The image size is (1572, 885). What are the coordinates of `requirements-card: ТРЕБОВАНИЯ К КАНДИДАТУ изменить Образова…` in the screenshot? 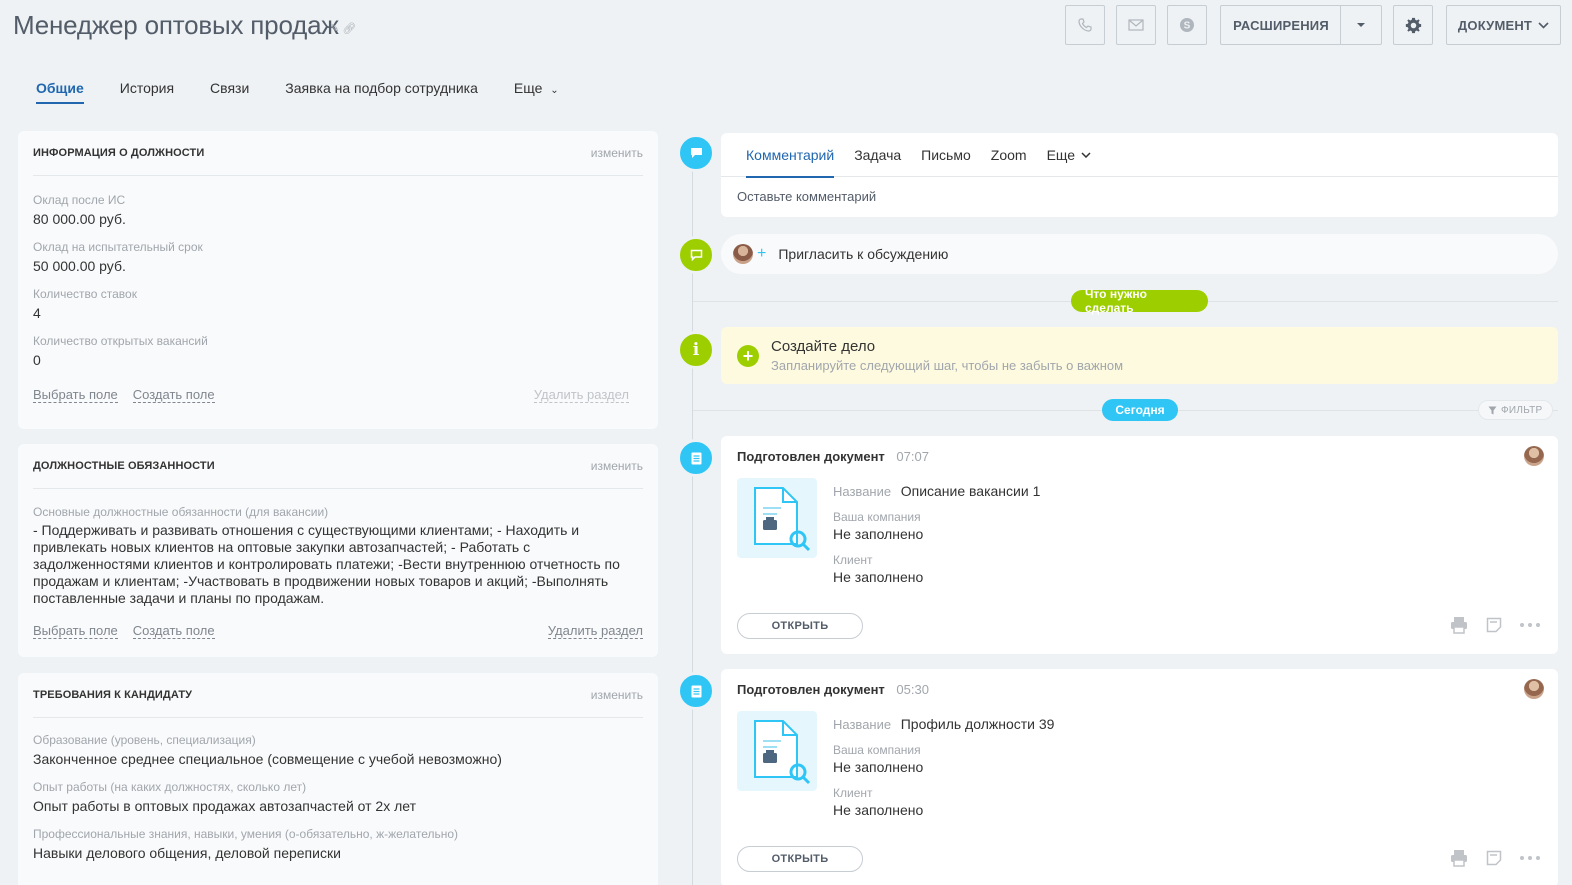 It's located at (338, 779).